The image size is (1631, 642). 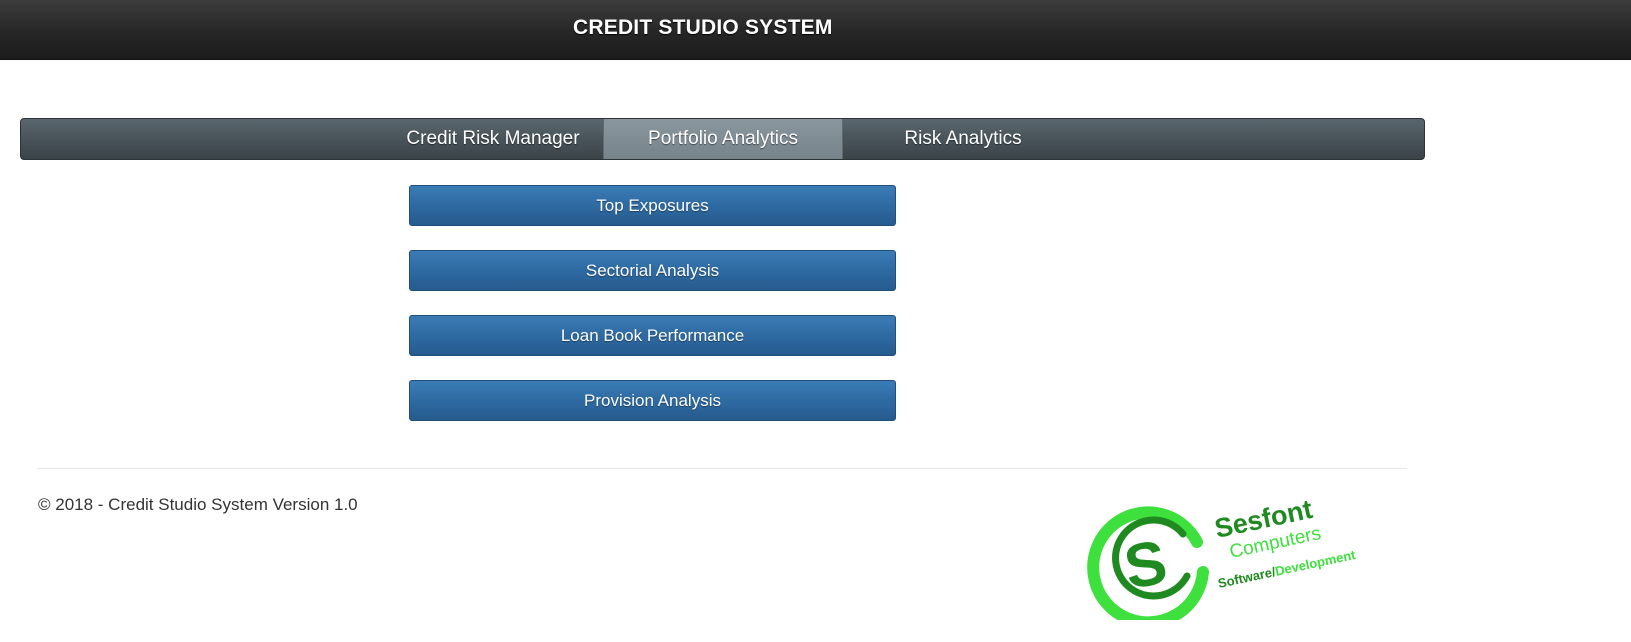 I want to click on tab-portfolio-analytics: Portfolio Analytics, so click(x=723, y=139).